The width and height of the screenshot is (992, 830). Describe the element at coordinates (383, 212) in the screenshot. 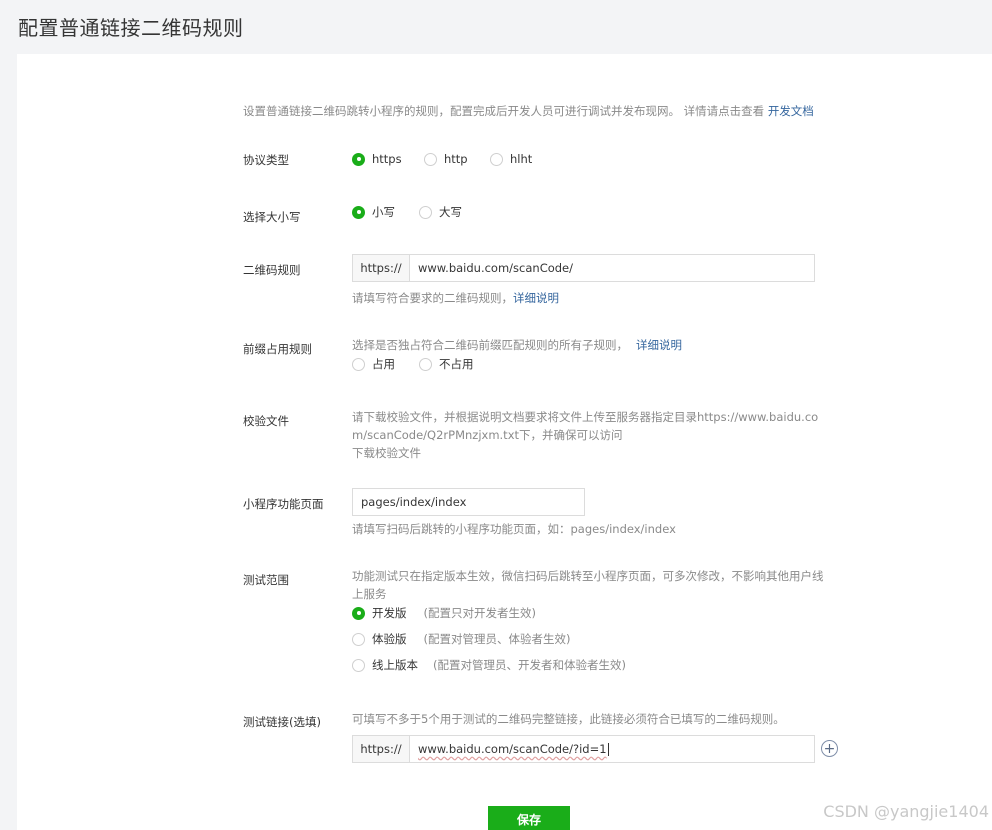

I see `radio-lowercase-label: 小写` at that location.